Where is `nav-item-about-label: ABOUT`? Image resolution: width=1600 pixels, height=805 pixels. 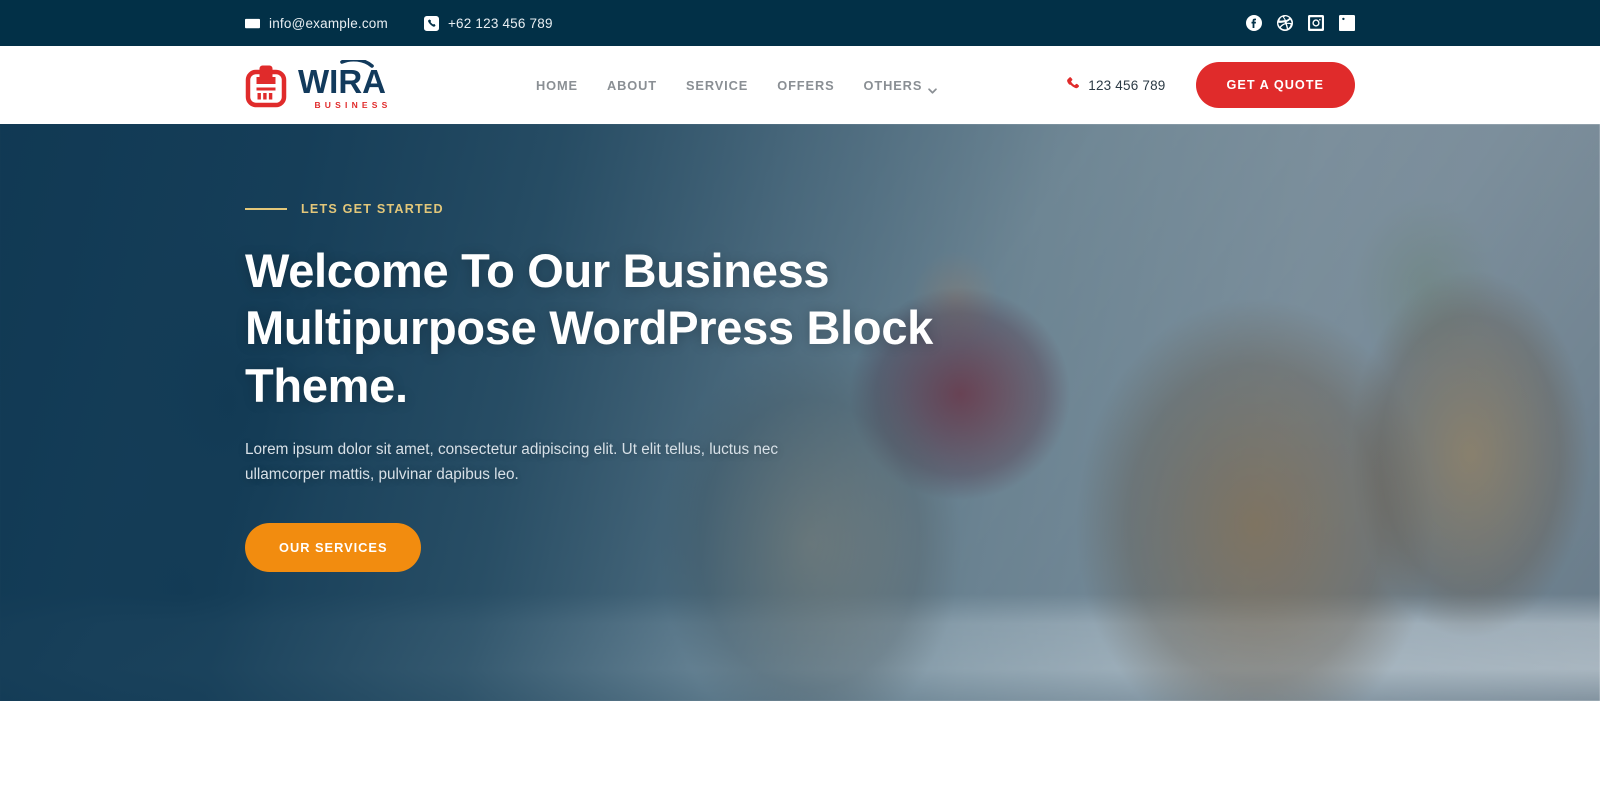 nav-item-about-label: ABOUT is located at coordinates (631, 85).